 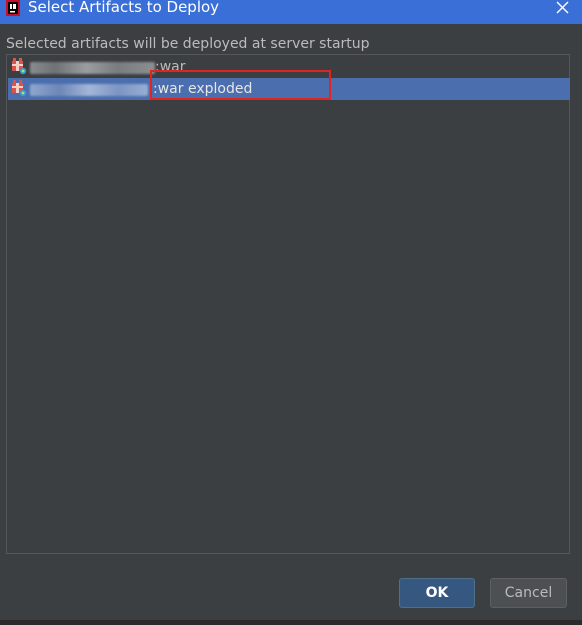 What do you see at coordinates (291, 622) in the screenshot?
I see `window-bottom-edge` at bounding box center [291, 622].